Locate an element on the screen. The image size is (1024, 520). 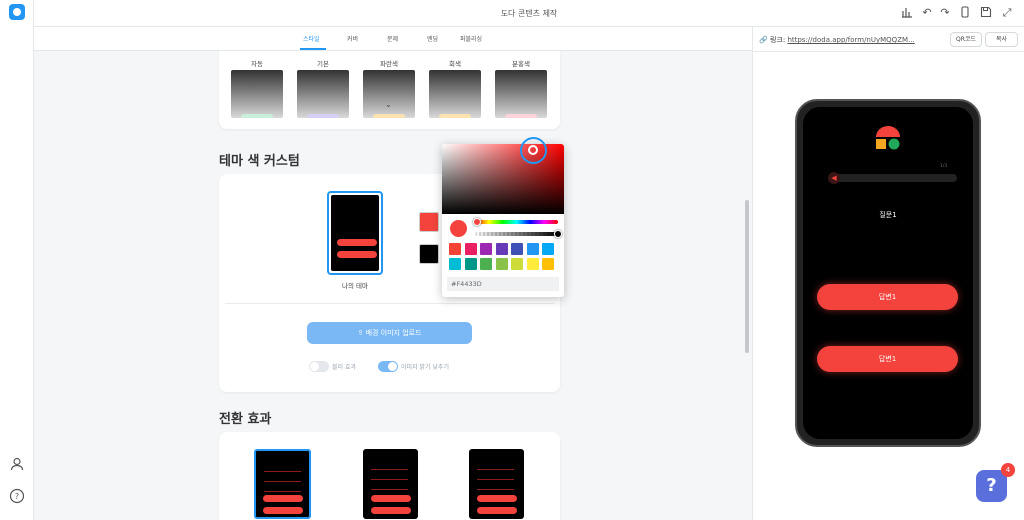
tab-questions: 문제 is located at coordinates (392, 38).